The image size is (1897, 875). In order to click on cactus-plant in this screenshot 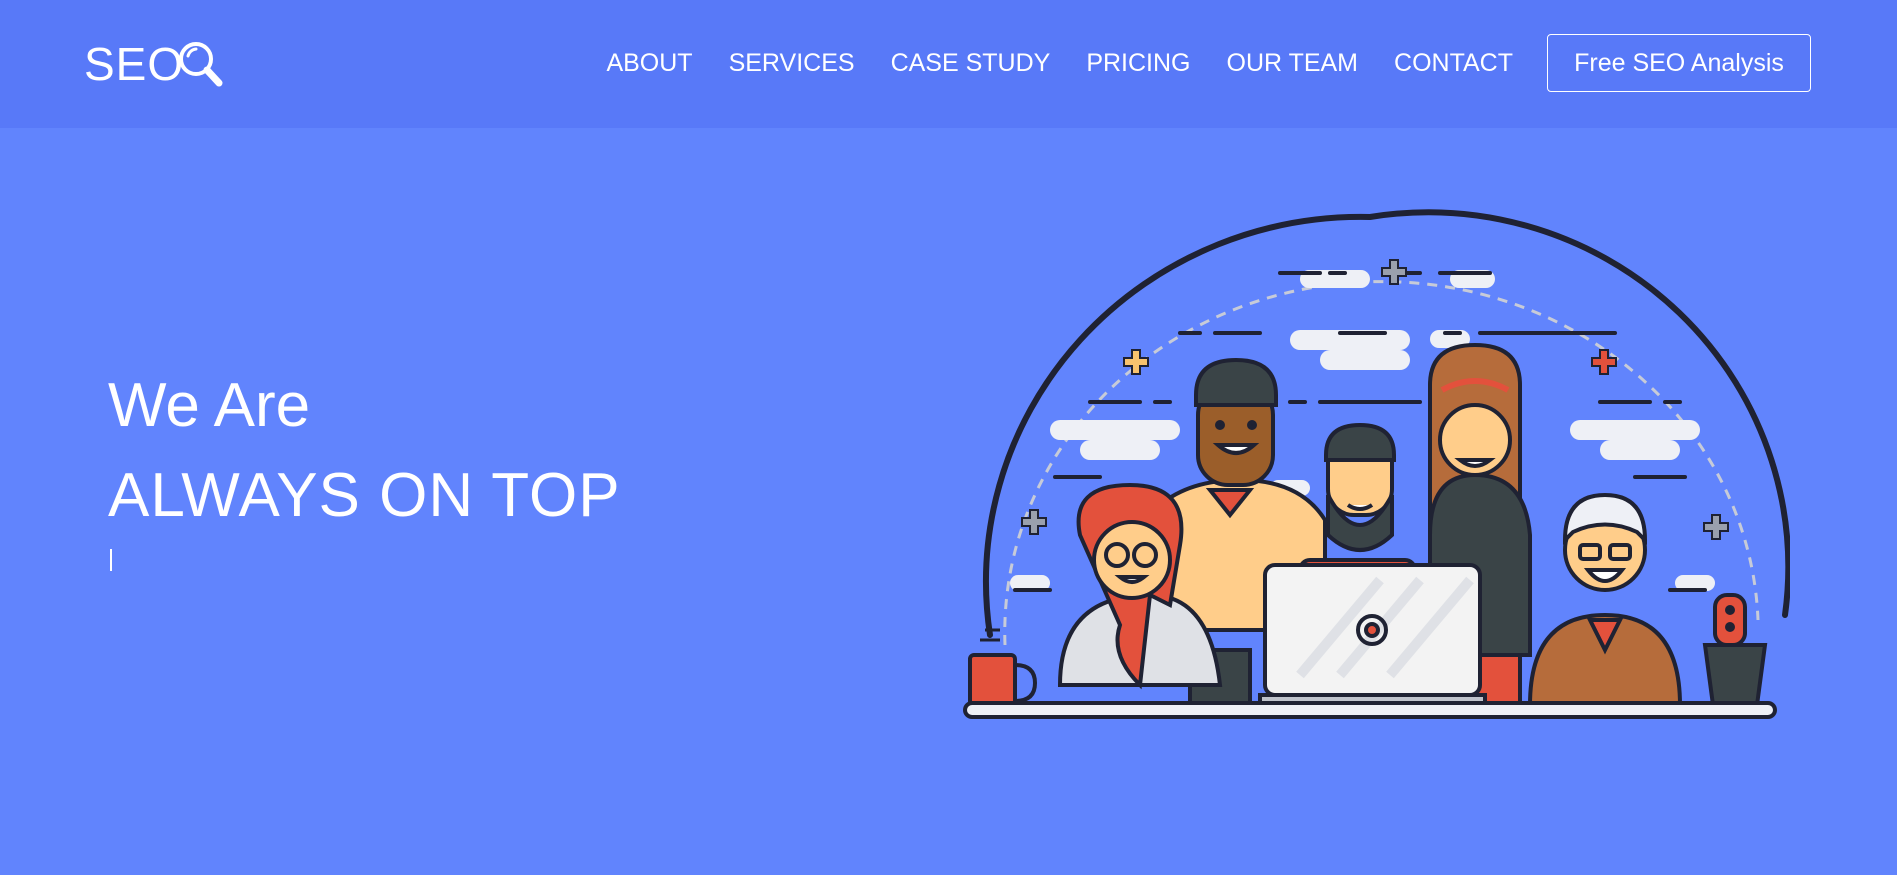, I will do `click(1735, 650)`.